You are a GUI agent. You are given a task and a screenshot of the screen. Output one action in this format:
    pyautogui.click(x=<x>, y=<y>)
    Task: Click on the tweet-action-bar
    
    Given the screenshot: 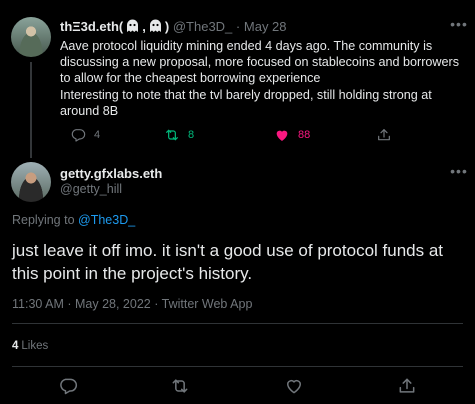 What is the action you would take?
    pyautogui.click(x=237, y=386)
    